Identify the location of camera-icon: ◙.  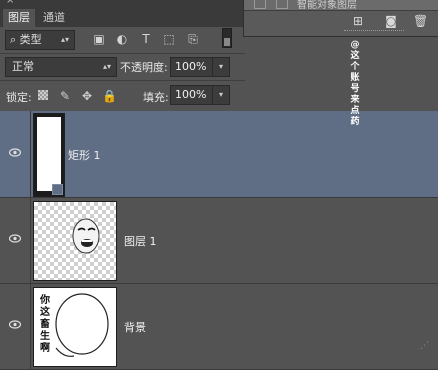
(391, 21).